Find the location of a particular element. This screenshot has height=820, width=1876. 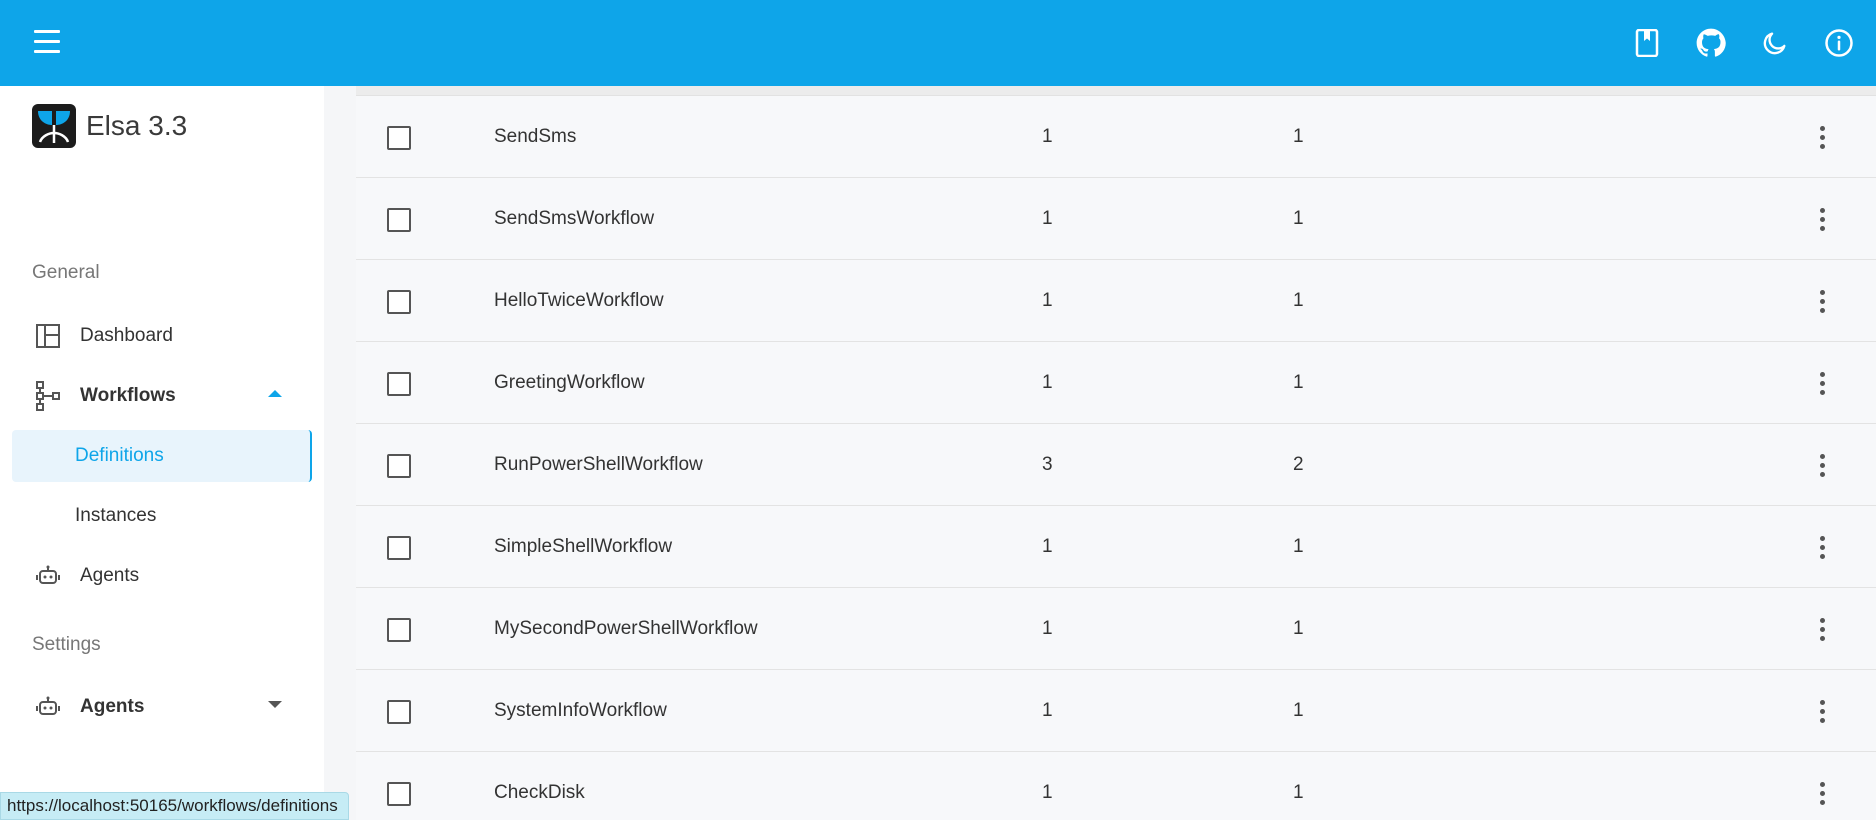

info-icon is located at coordinates (1839, 43).